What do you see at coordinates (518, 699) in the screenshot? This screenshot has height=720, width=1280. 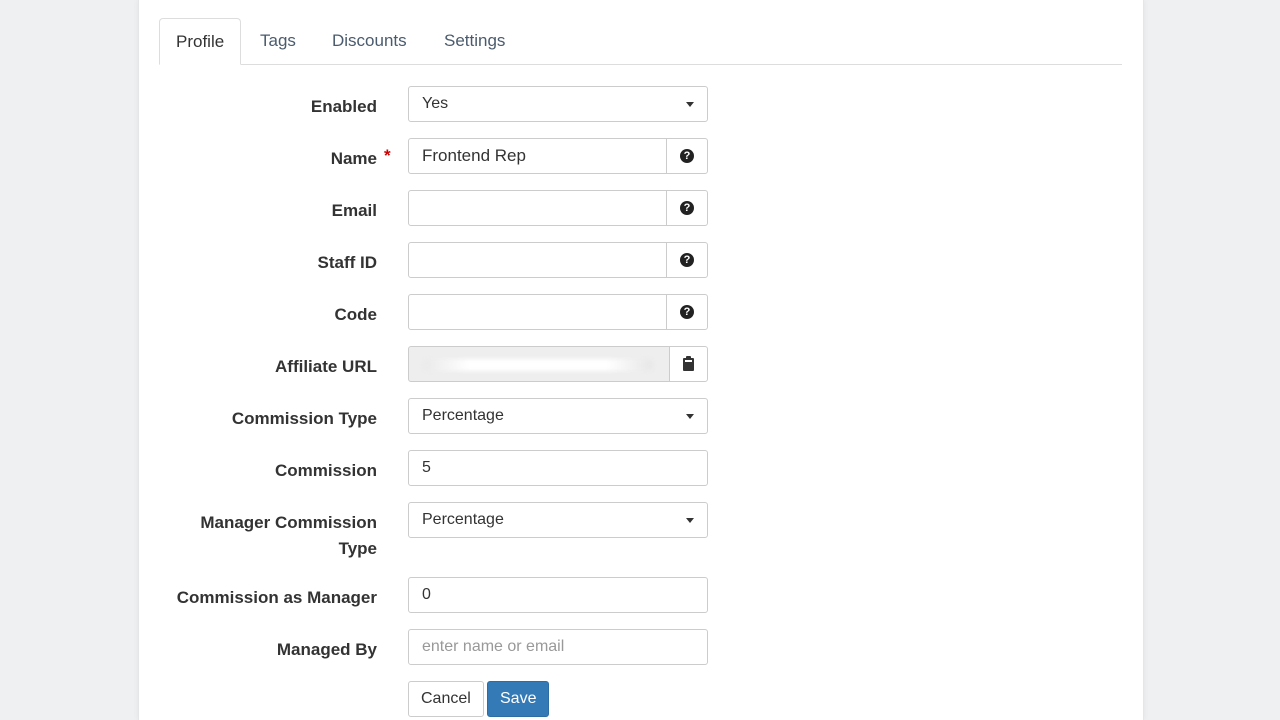 I see `save-button: Save` at bounding box center [518, 699].